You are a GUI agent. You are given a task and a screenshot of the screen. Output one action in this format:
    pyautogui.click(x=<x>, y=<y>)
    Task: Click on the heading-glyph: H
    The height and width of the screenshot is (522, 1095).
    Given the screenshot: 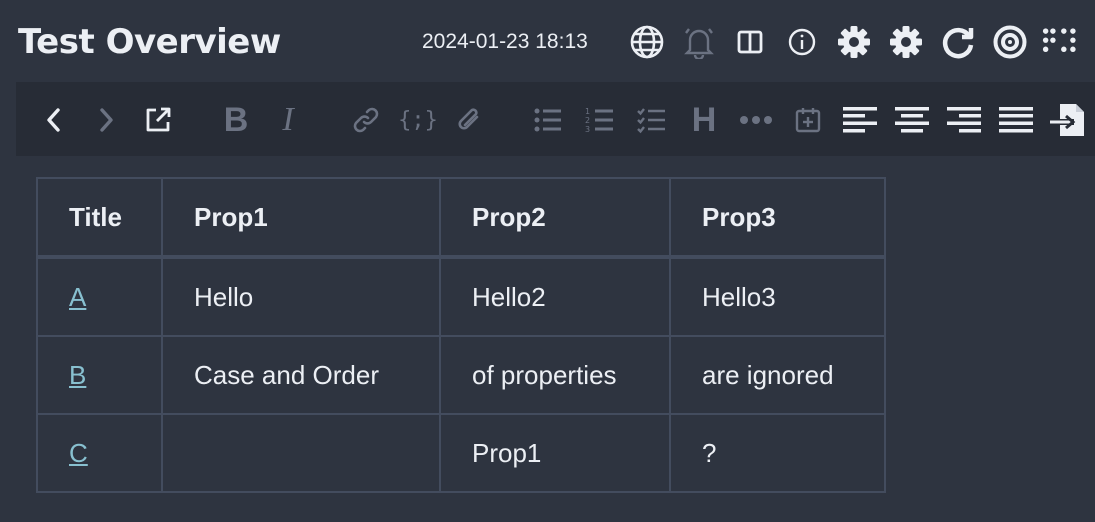 What is the action you would take?
    pyautogui.click(x=704, y=120)
    